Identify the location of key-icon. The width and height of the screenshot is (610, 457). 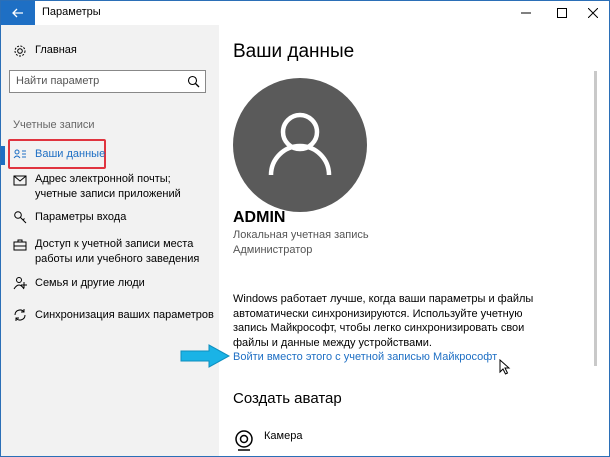
(20, 217).